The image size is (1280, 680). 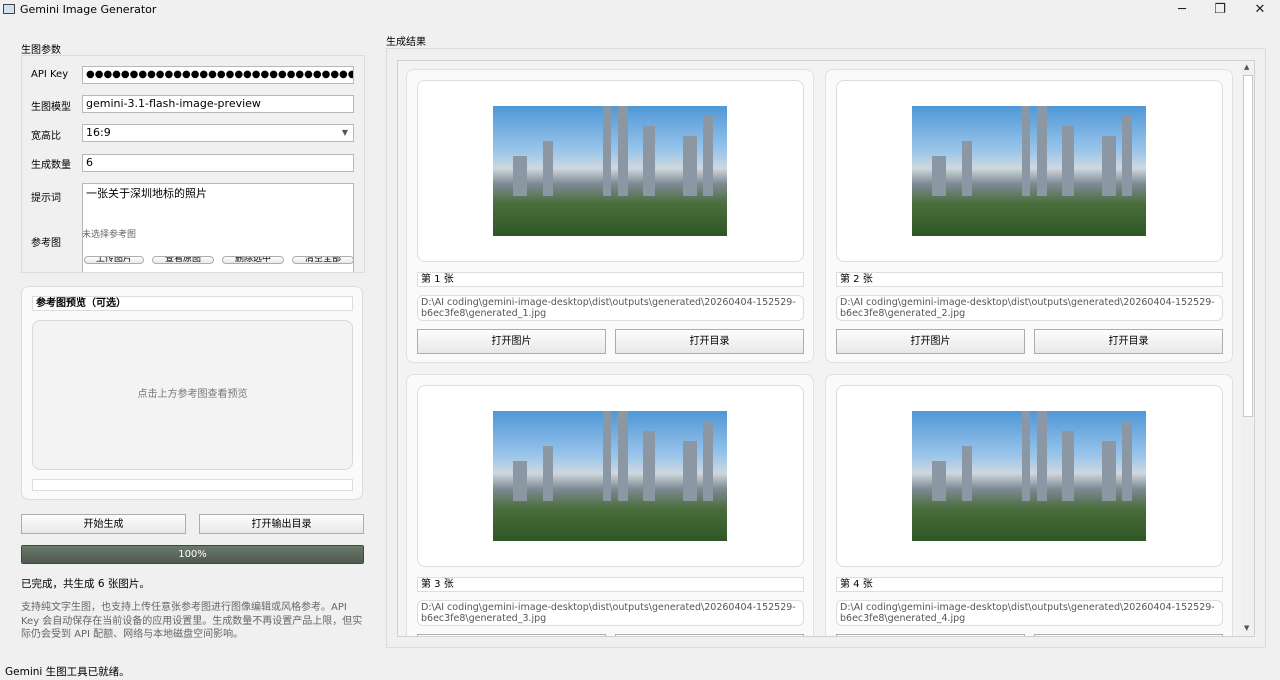 I want to click on ref-label: 参考图, so click(x=46, y=243).